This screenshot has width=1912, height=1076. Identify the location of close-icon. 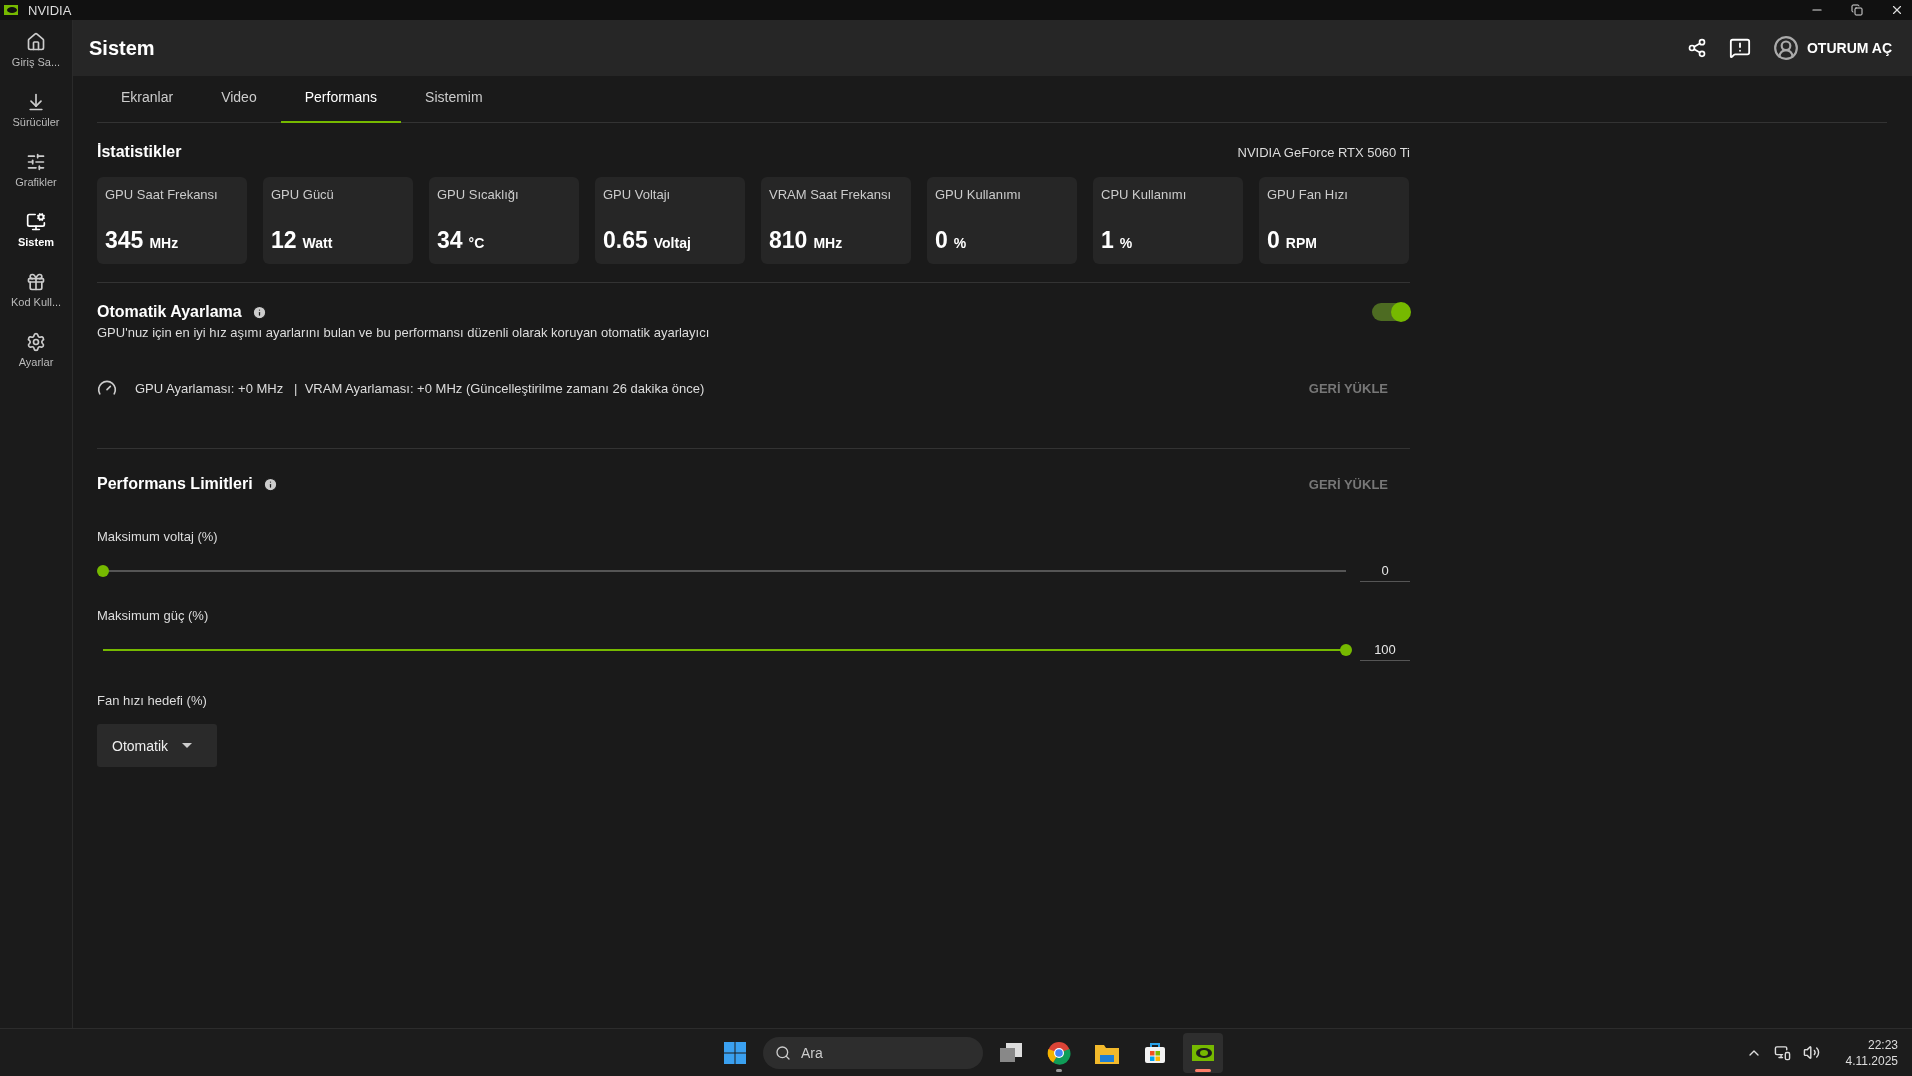
(1897, 10).